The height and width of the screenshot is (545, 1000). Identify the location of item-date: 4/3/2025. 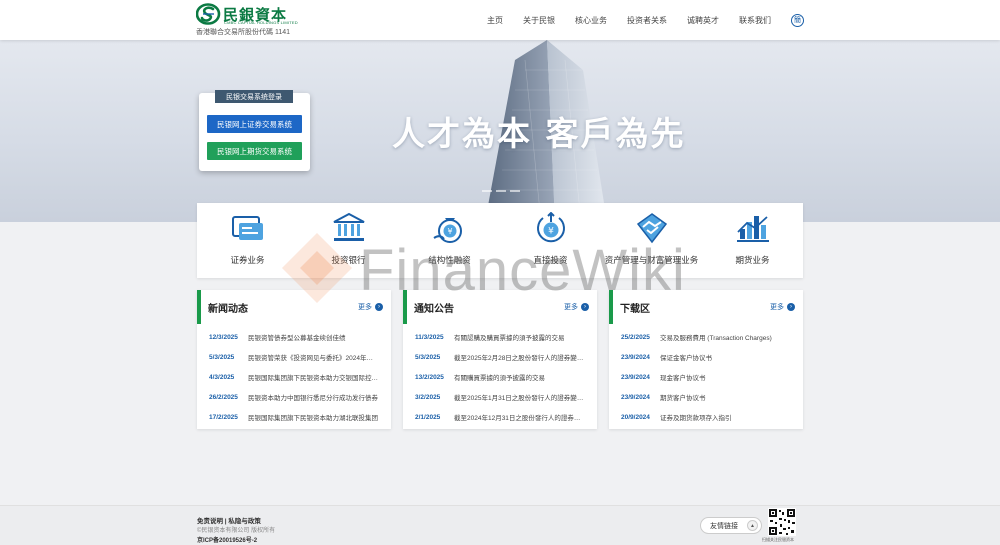
(222, 377).